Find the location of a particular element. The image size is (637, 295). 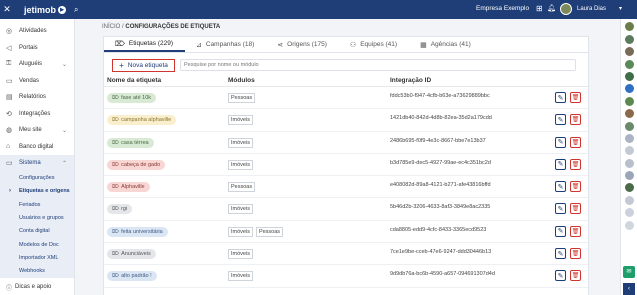

sidebar-item-integracoes: ⟲ Integrações is located at coordinates (37, 114).